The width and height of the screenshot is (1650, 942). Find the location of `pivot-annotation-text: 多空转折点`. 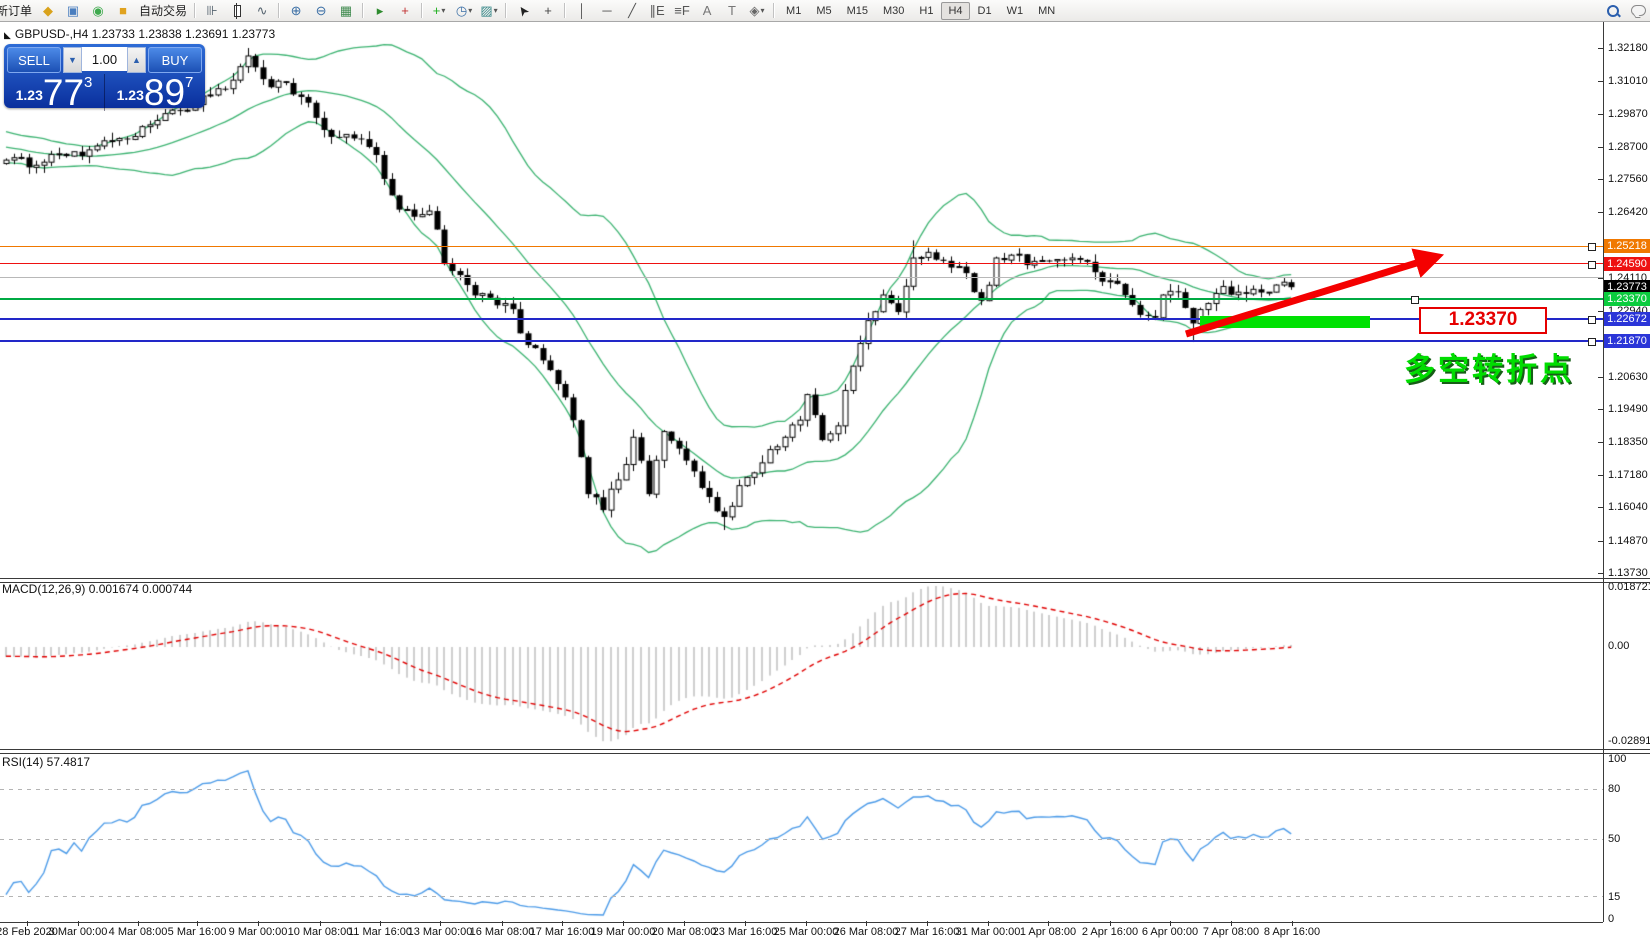

pivot-annotation-text: 多空转折点 is located at coordinates (1489, 366).